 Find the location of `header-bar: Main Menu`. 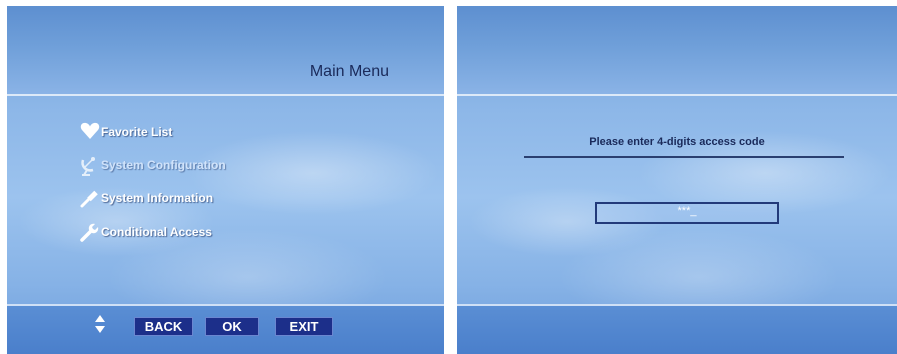

header-bar: Main Menu is located at coordinates (225, 51).